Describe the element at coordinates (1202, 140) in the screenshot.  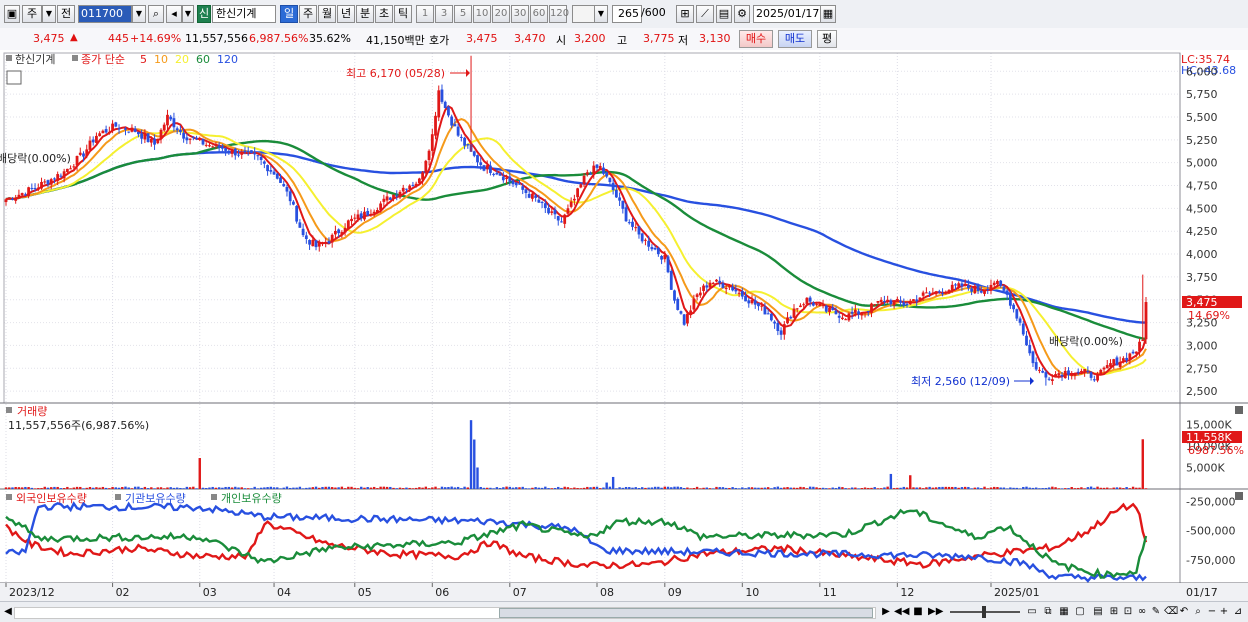
I see `price-tick-3: 5,250` at that location.